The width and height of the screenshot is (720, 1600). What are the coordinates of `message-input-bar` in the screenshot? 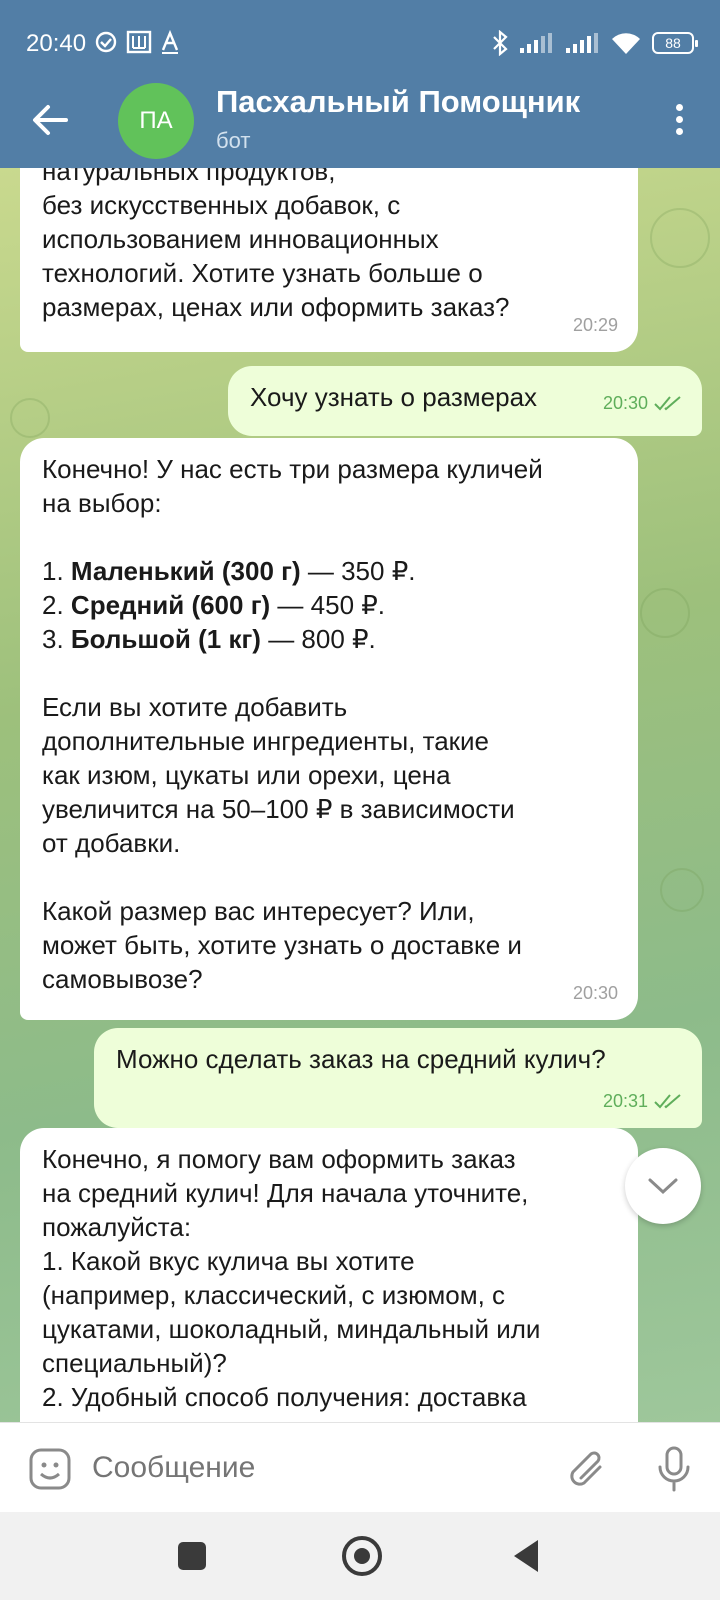 It's located at (360, 1467).